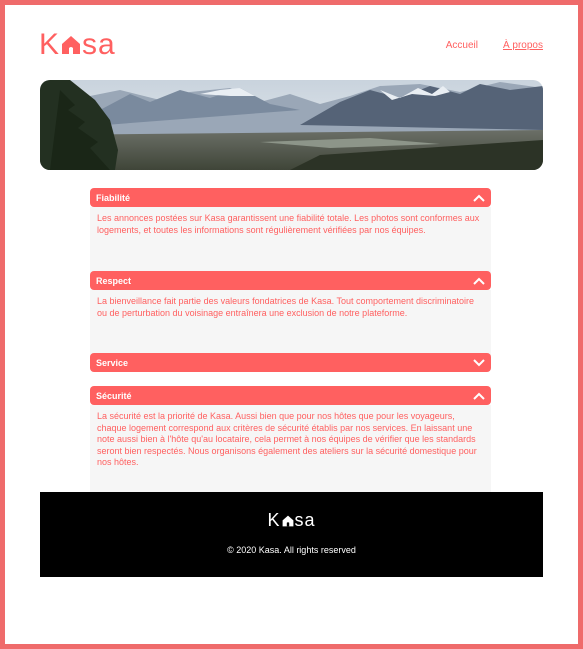 The width and height of the screenshot is (583, 649). What do you see at coordinates (114, 395) in the screenshot?
I see `accordion-title: Sécurité` at bounding box center [114, 395].